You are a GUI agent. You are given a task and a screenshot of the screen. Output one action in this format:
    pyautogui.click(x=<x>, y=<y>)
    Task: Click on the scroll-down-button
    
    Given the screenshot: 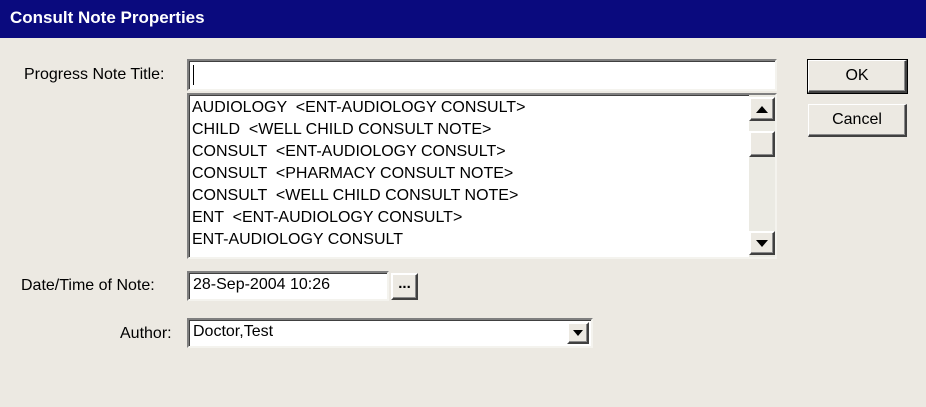 What is the action you would take?
    pyautogui.click(x=762, y=243)
    